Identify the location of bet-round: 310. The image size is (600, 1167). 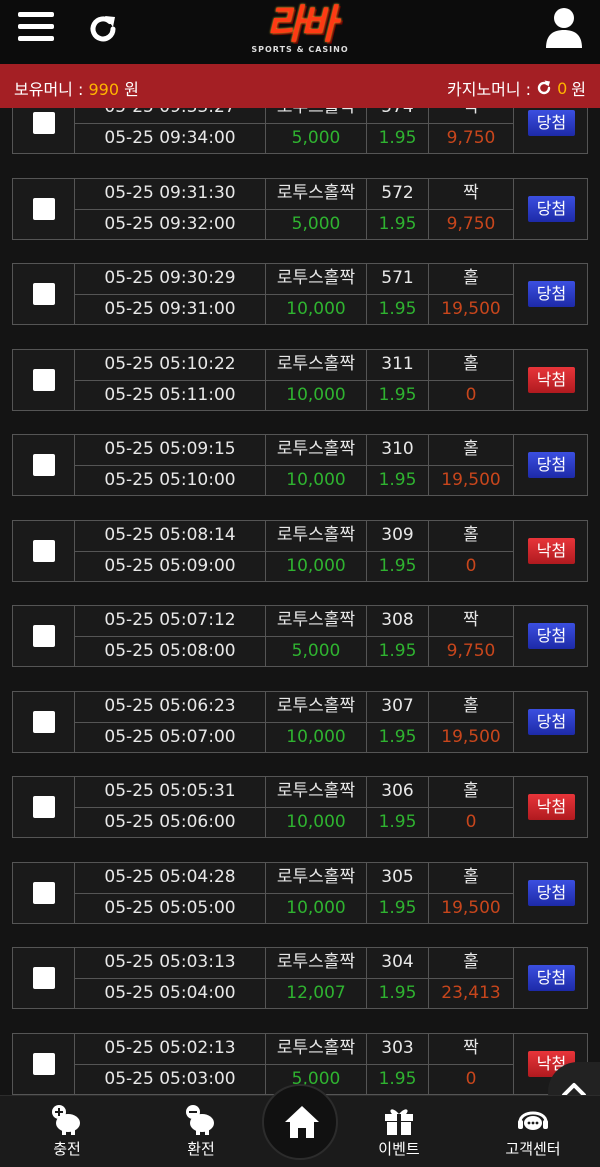
(398, 450).